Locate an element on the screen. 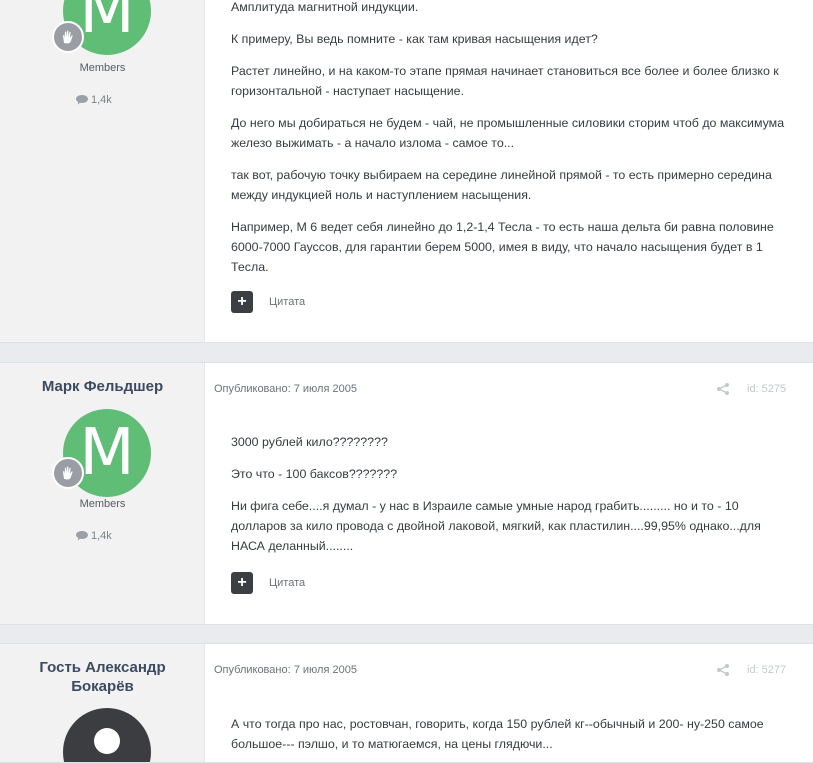  author-name: Марк Фельдшер is located at coordinates (102, 386).